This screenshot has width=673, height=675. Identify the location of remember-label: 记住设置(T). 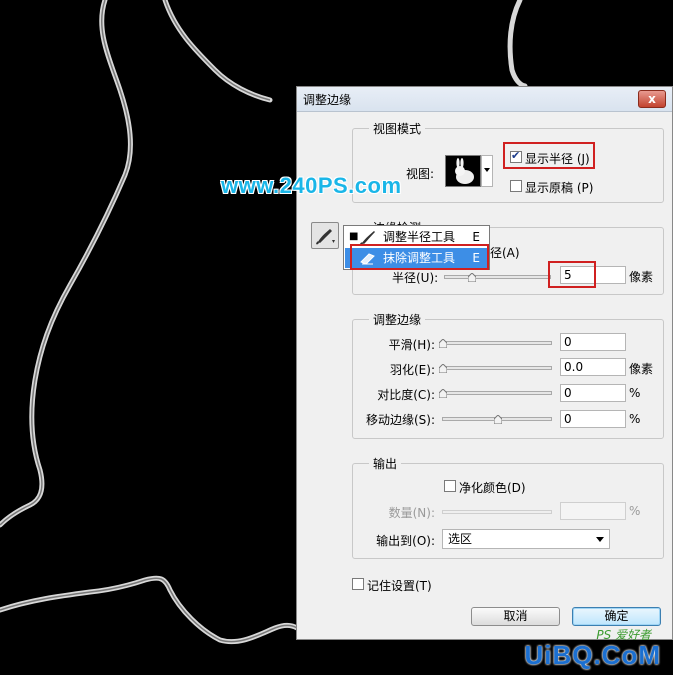
(399, 586).